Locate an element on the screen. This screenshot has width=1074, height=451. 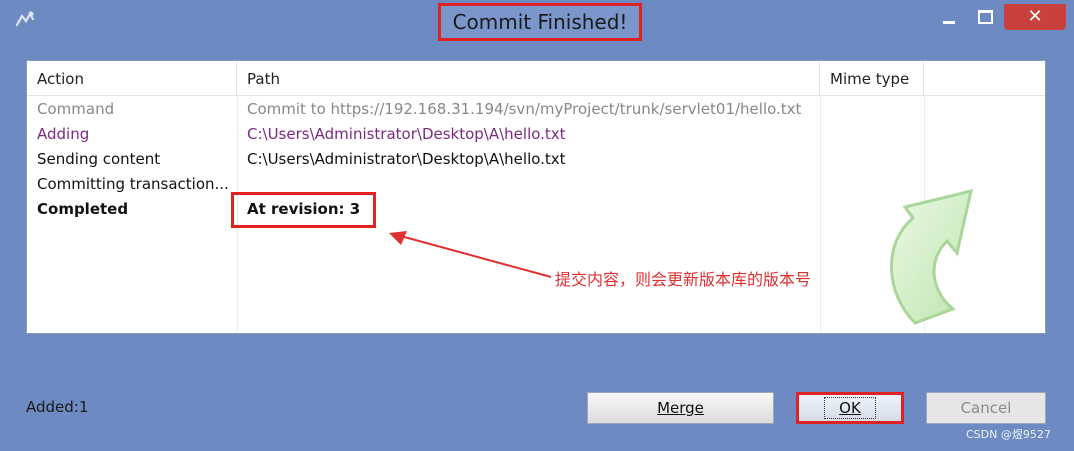
maximize-icon is located at coordinates (985, 17).